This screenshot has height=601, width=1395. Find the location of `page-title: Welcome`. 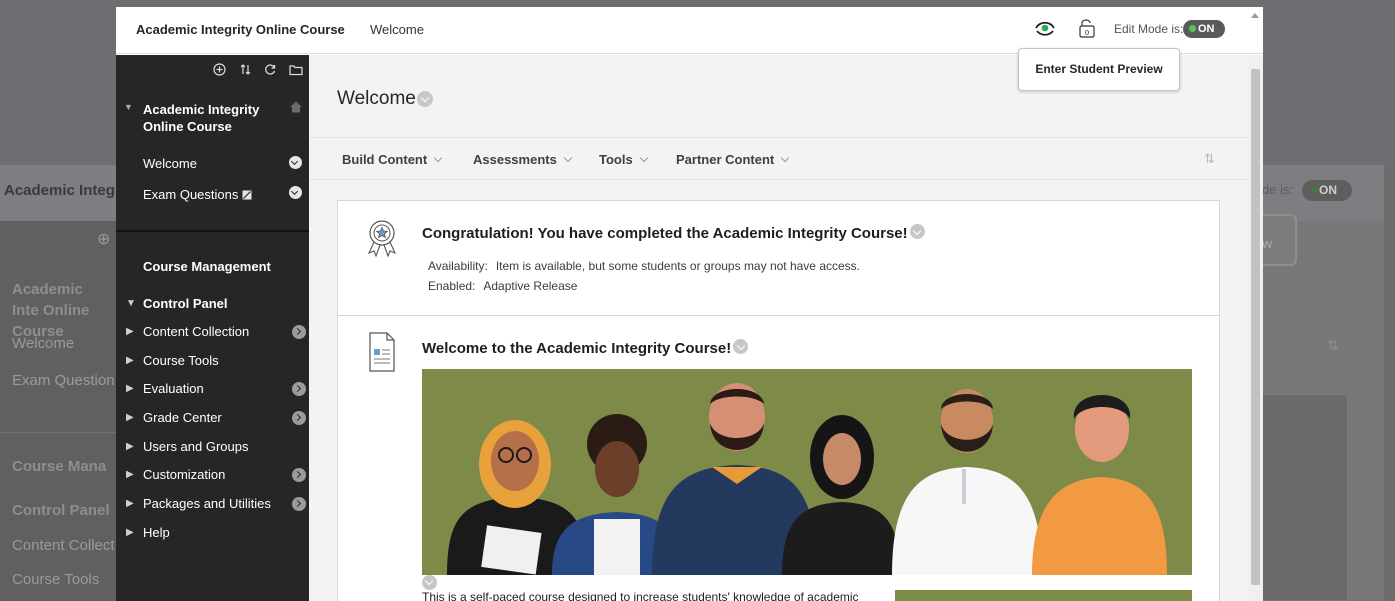

page-title: Welcome is located at coordinates (376, 98).